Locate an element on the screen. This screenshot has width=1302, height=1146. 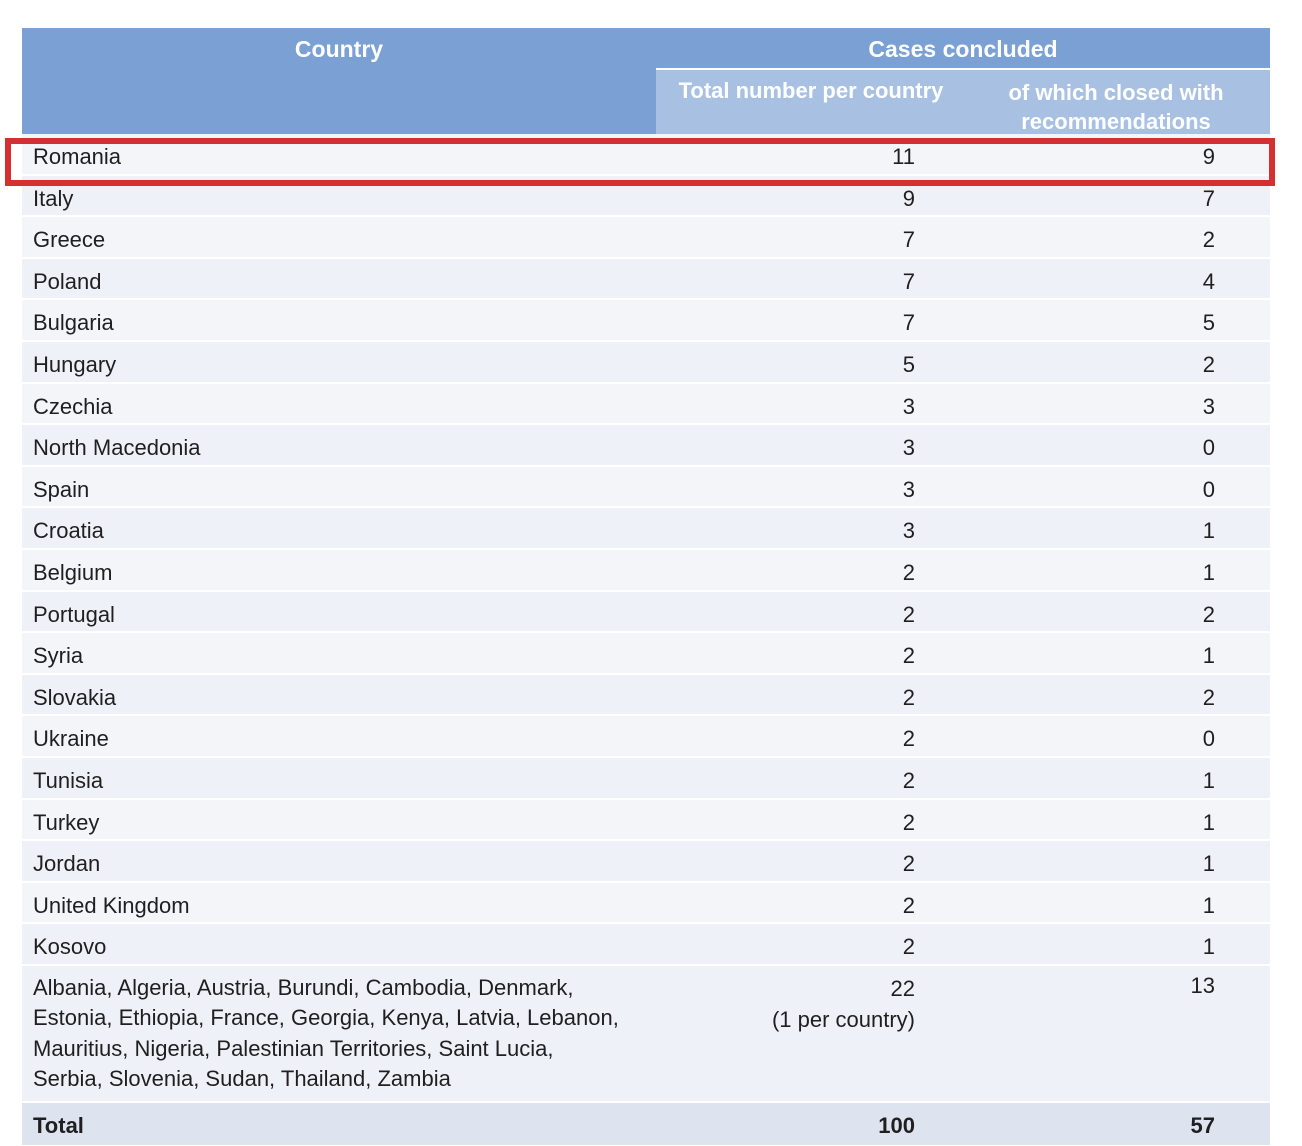
country-cell: Bulgaria is located at coordinates (73, 323).